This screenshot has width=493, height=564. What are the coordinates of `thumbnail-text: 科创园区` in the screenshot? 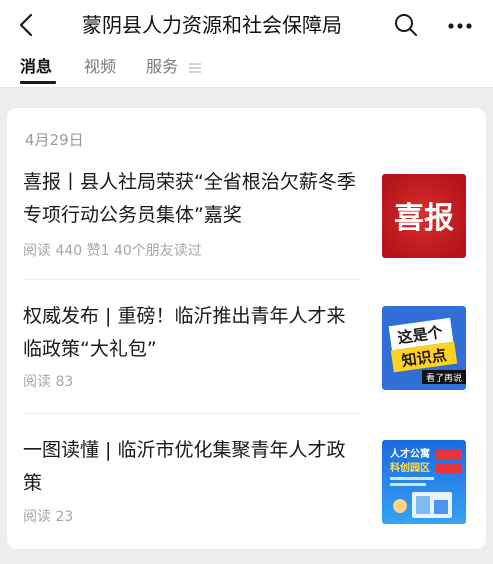 It's located at (410, 467).